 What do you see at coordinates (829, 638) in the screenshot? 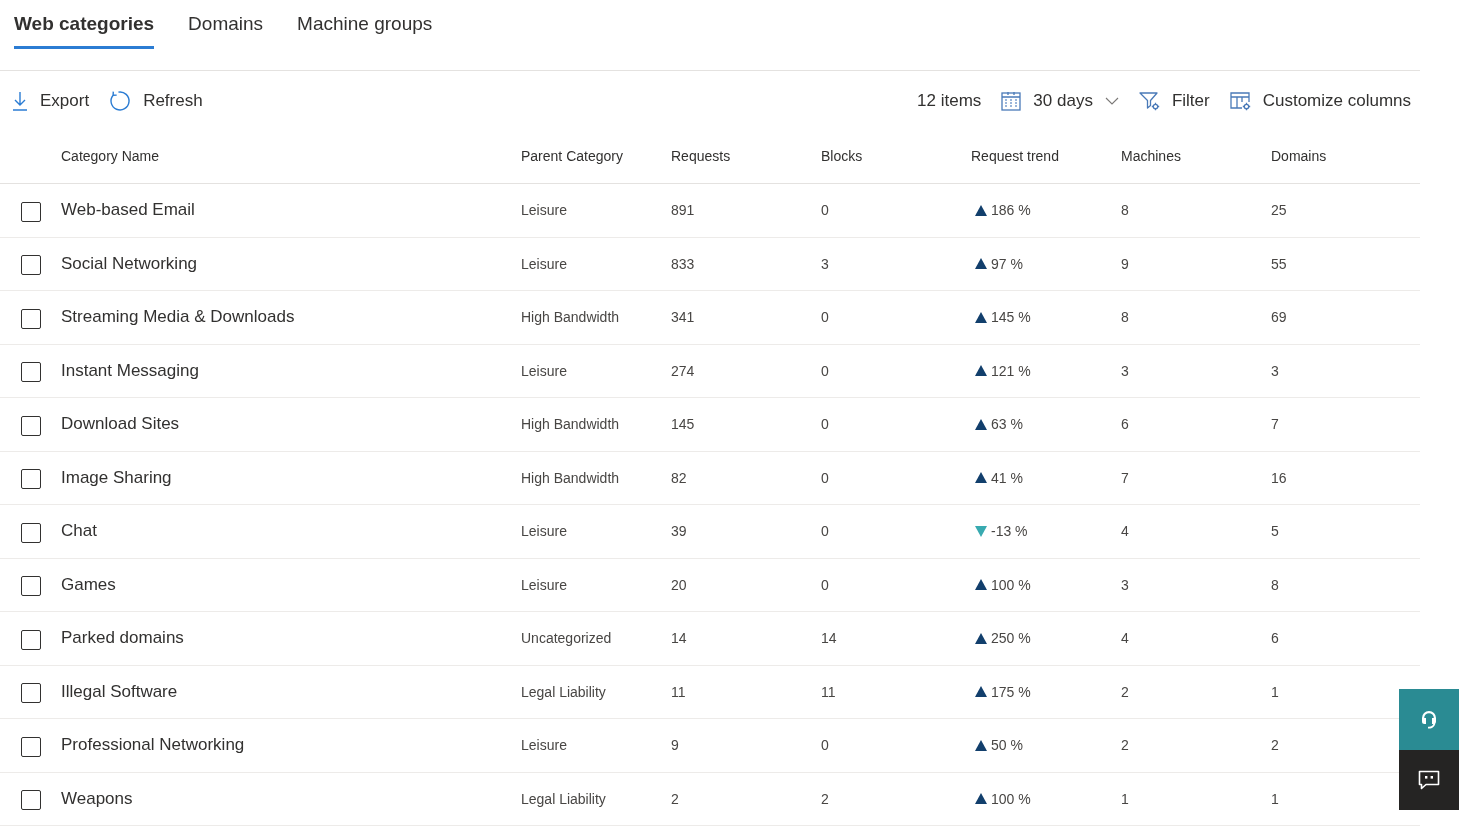
I see `block-count: 14` at bounding box center [829, 638].